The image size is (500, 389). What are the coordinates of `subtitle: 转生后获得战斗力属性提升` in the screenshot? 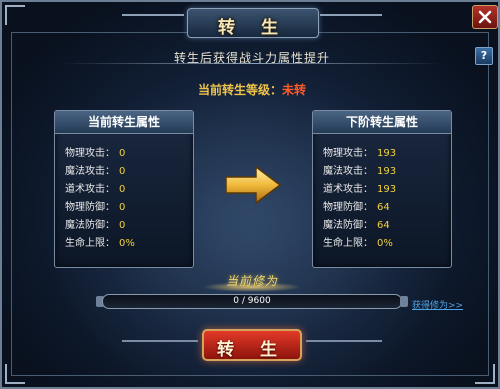 It's located at (251, 58).